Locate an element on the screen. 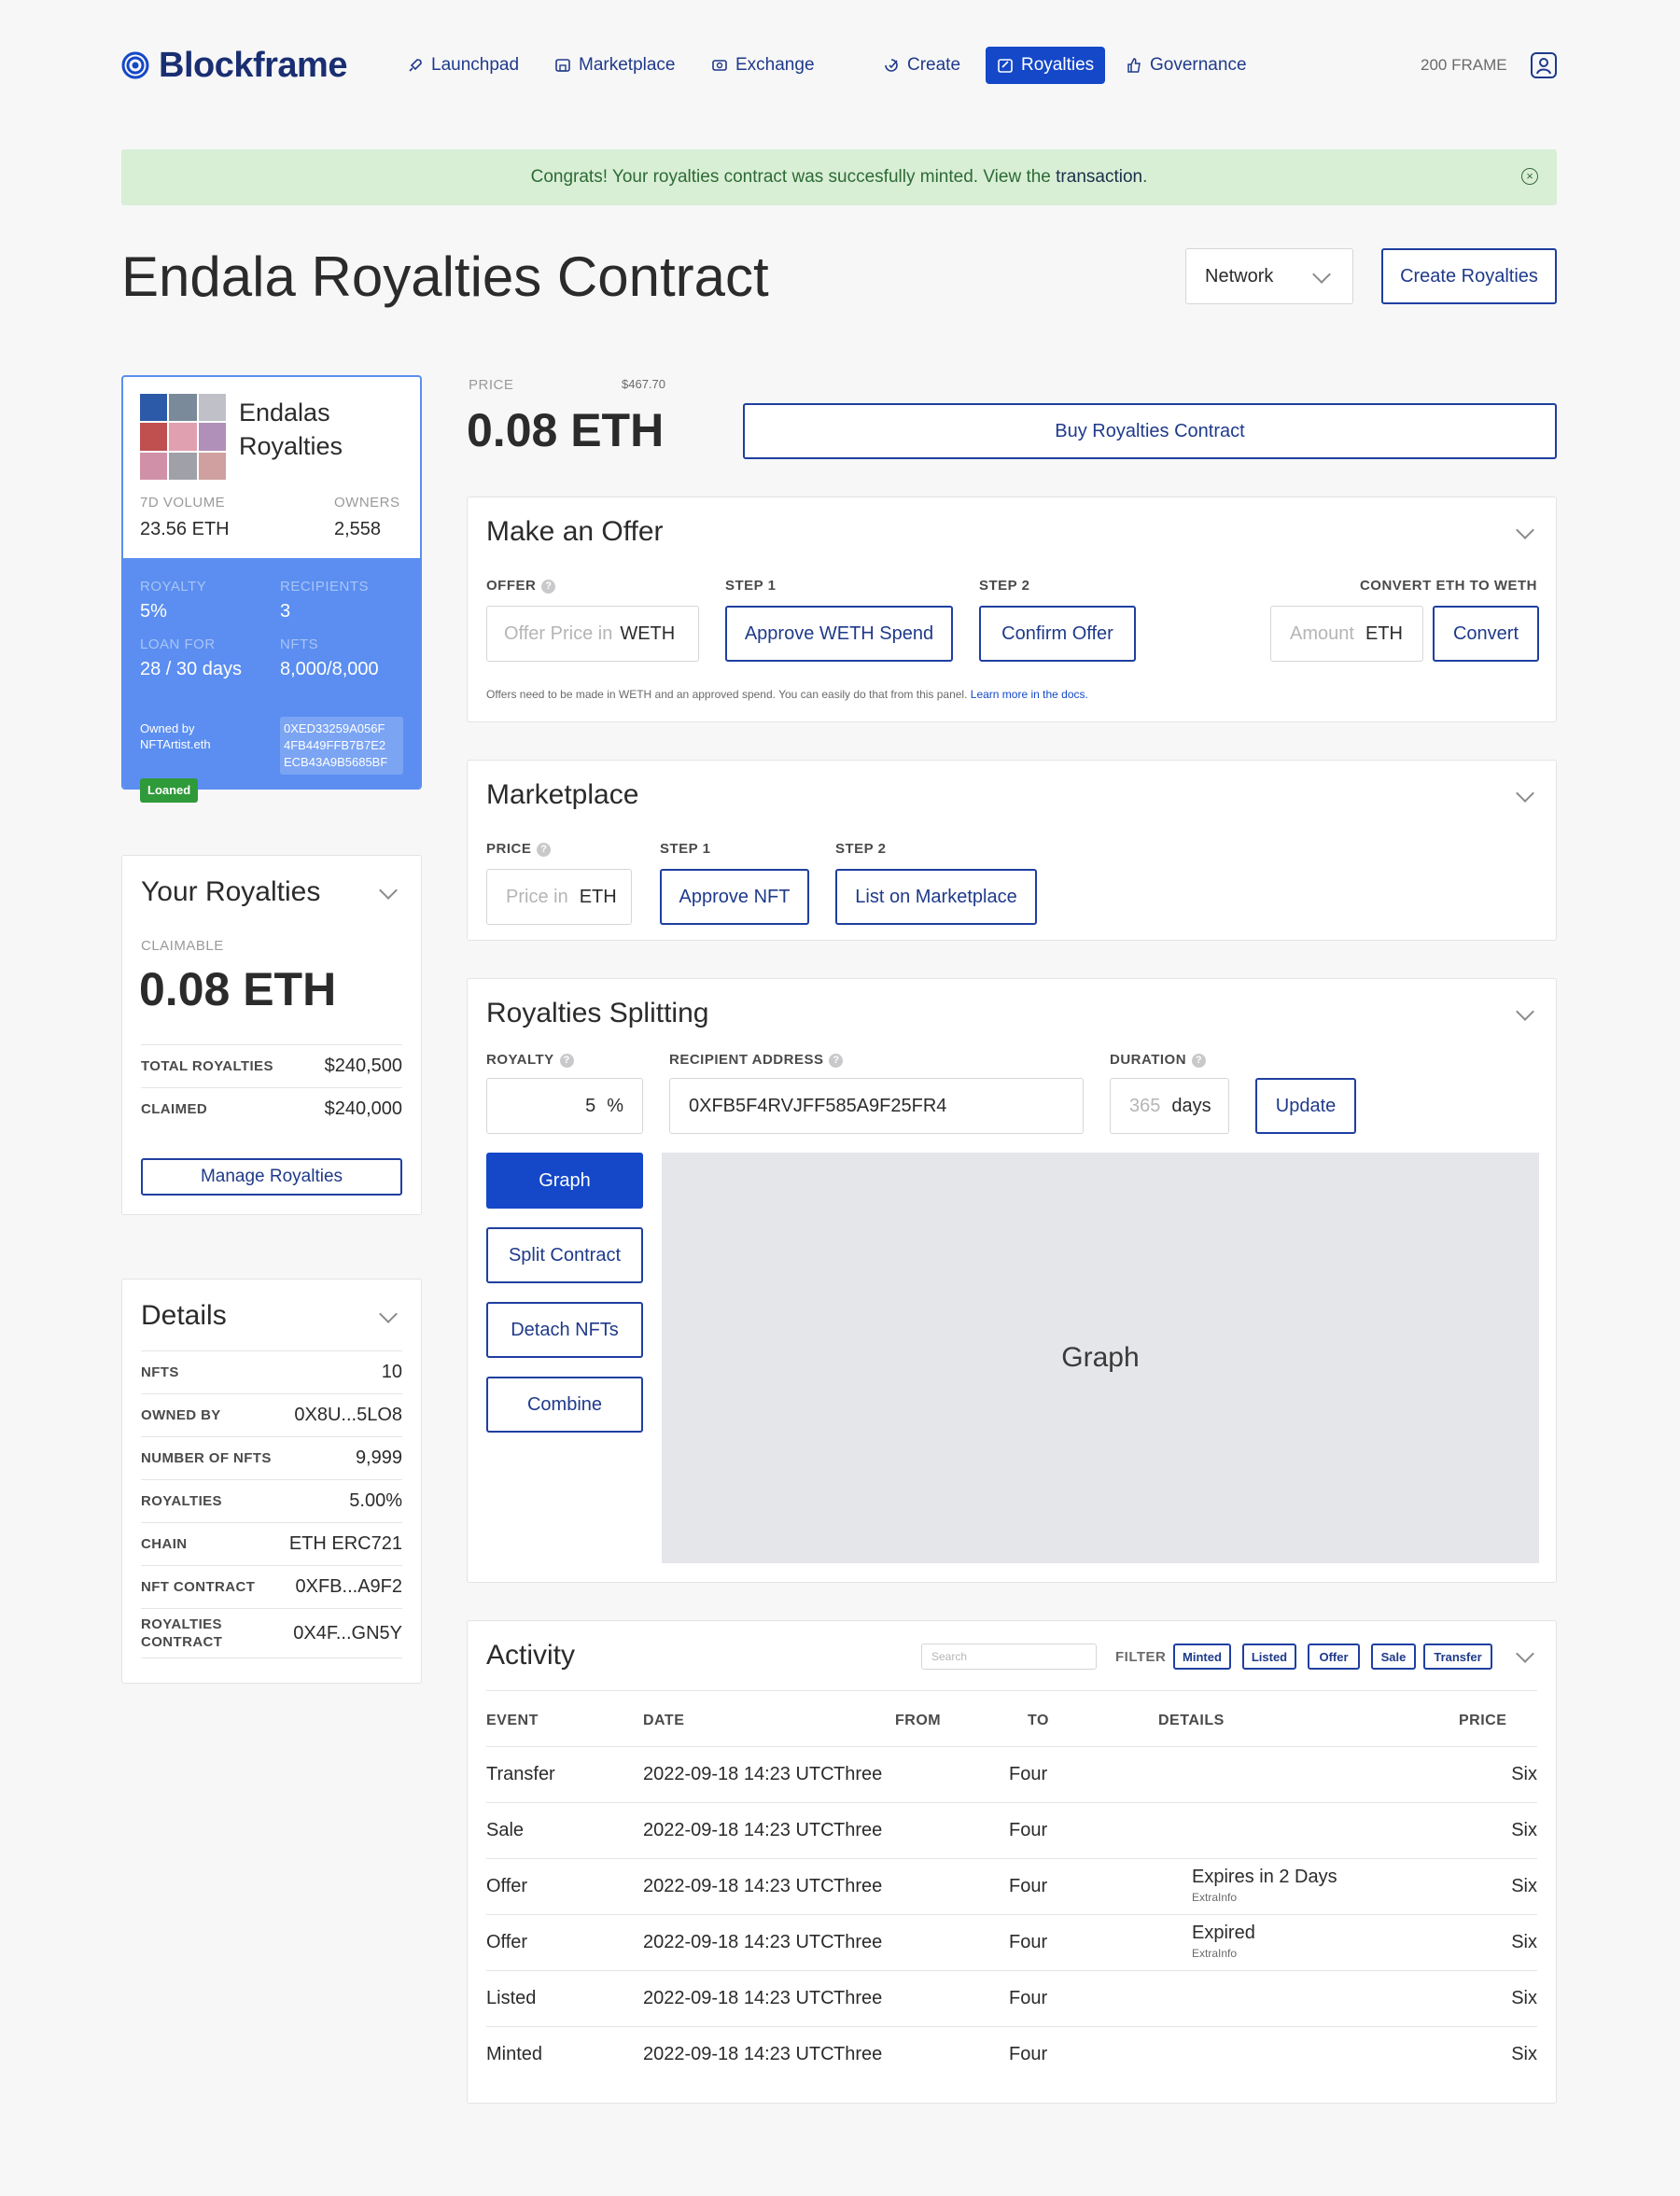 This screenshot has width=1680, height=2196. nav-launchpad: Launchpad is located at coordinates (463, 65).